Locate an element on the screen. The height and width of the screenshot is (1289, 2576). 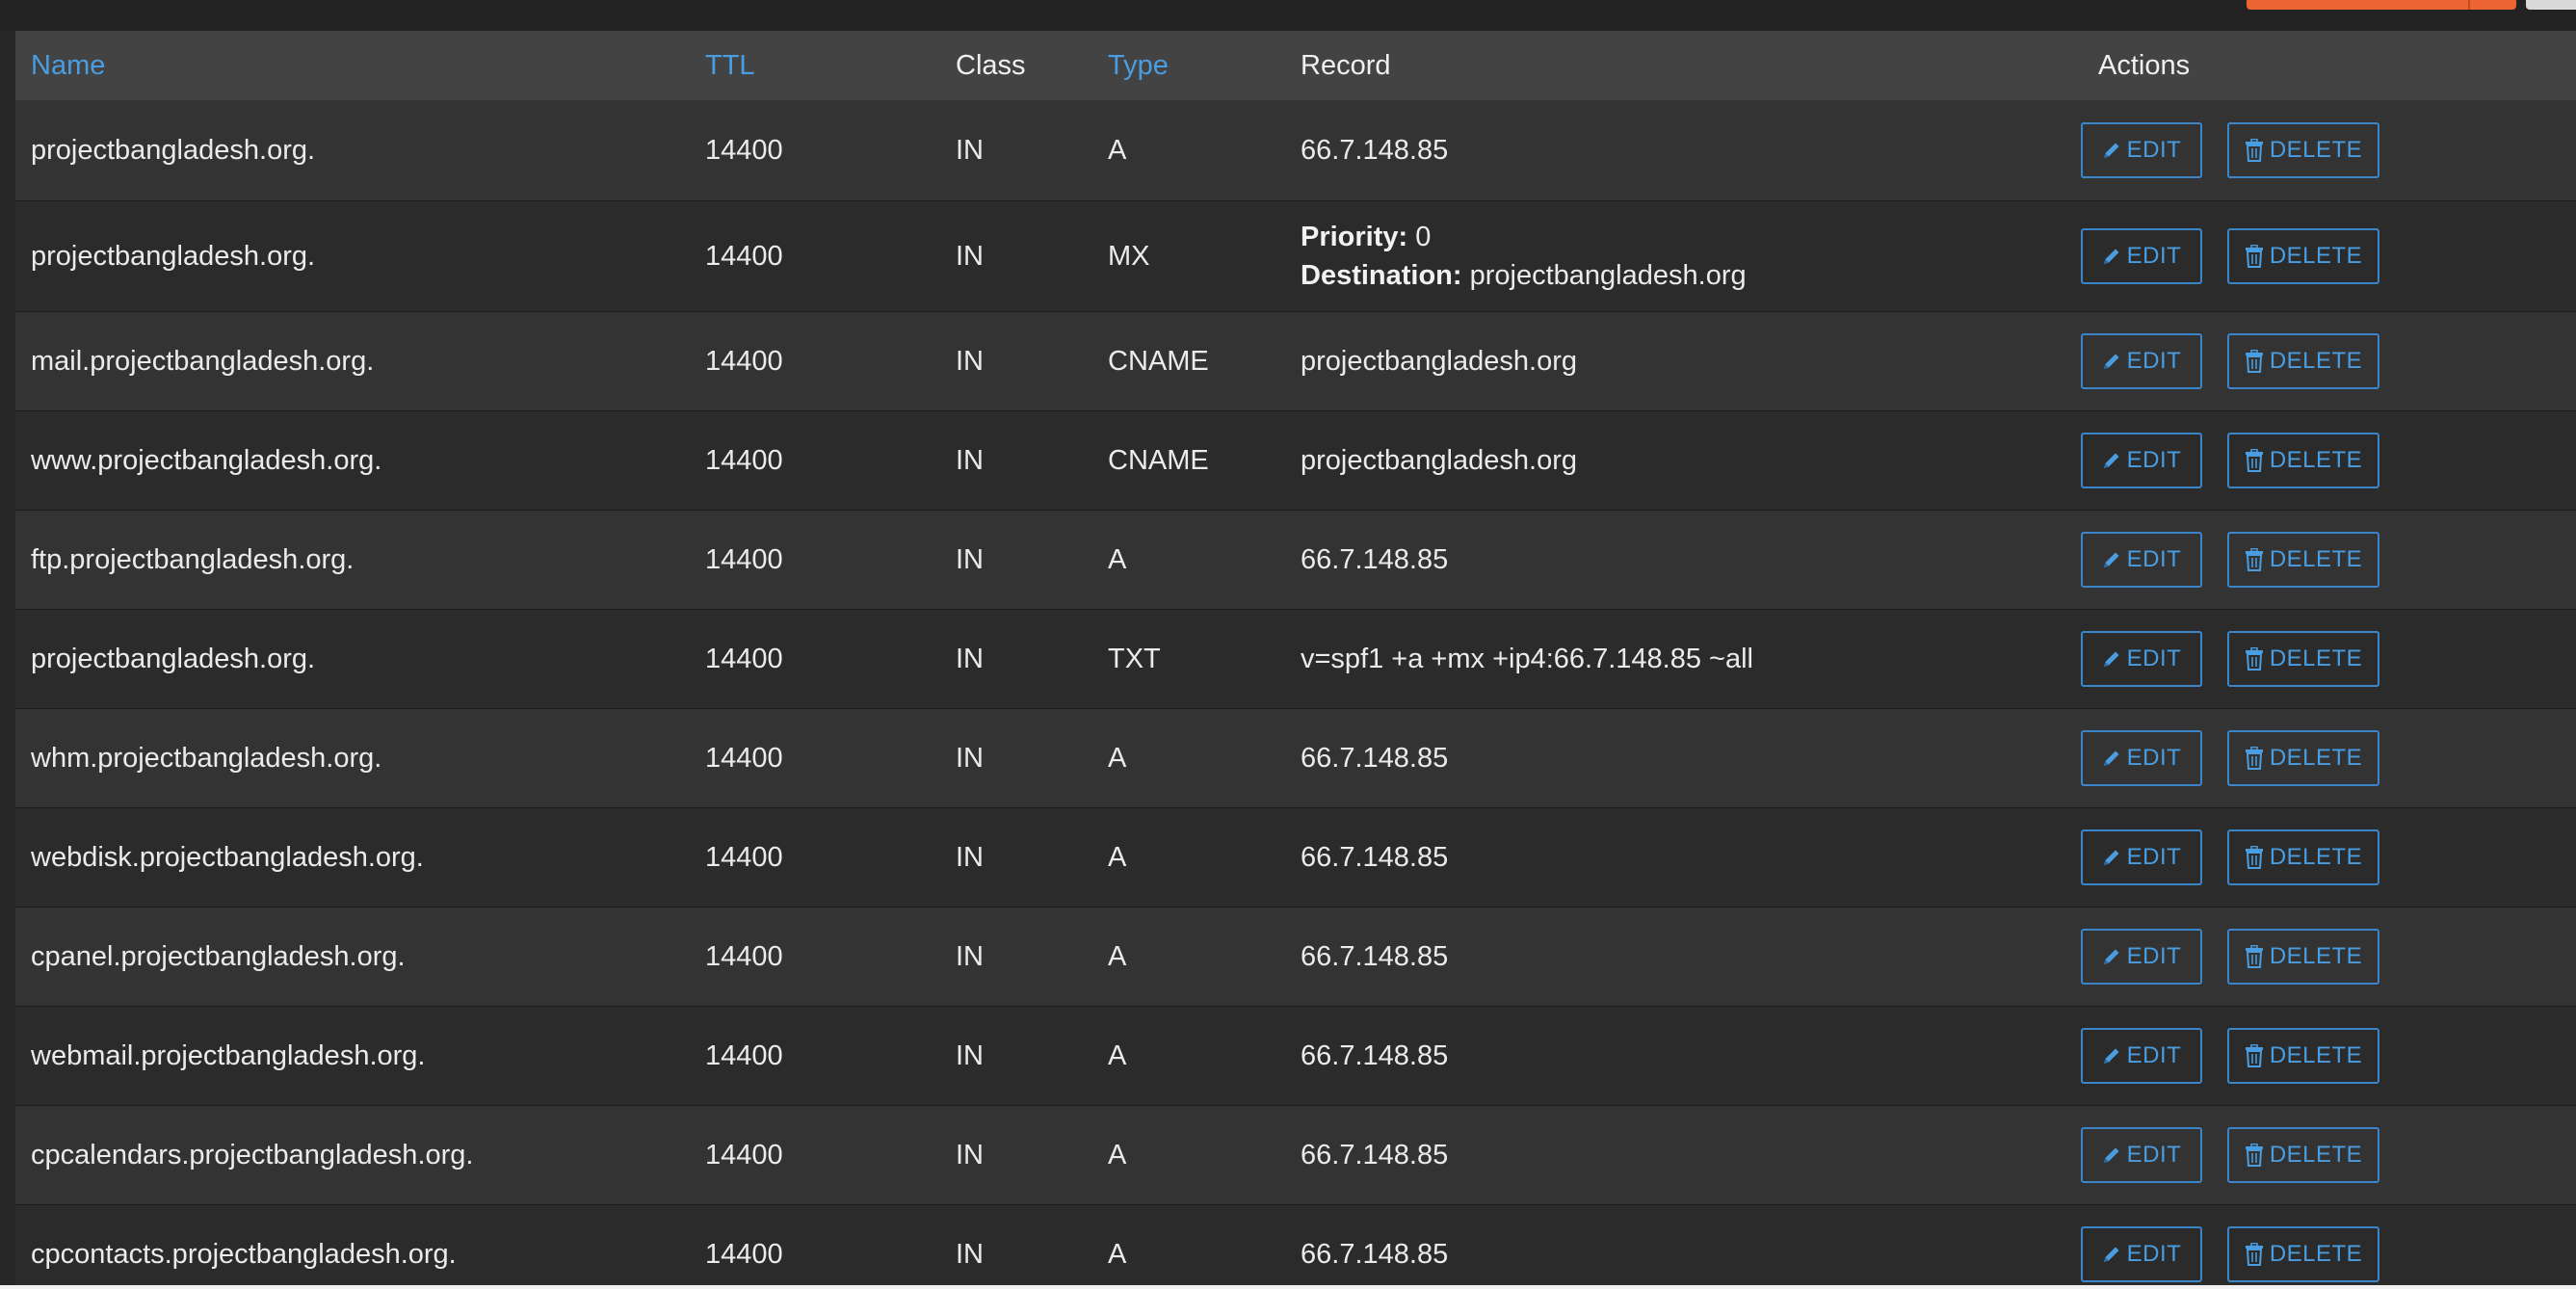
column-header-class: Class is located at coordinates (991, 65).